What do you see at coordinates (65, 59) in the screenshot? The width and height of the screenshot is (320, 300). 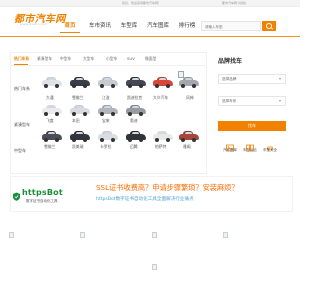 I see `tab-midsize: 中型车` at bounding box center [65, 59].